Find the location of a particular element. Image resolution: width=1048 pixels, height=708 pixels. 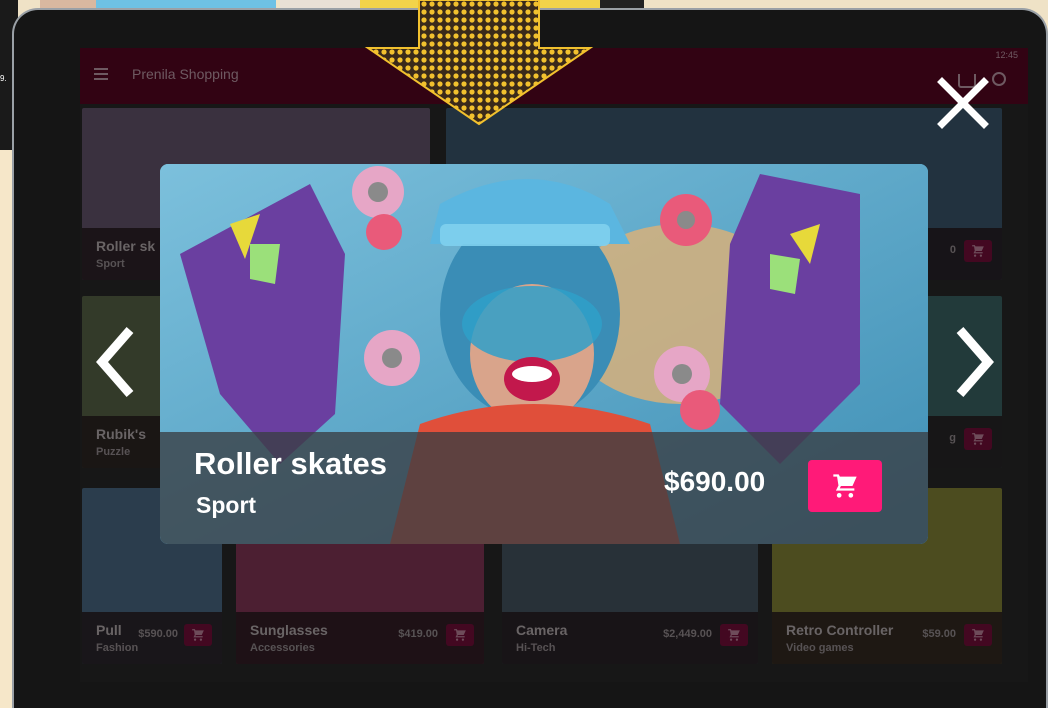

product-info-bar: Roller skates Sport $690.00 is located at coordinates (544, 488).